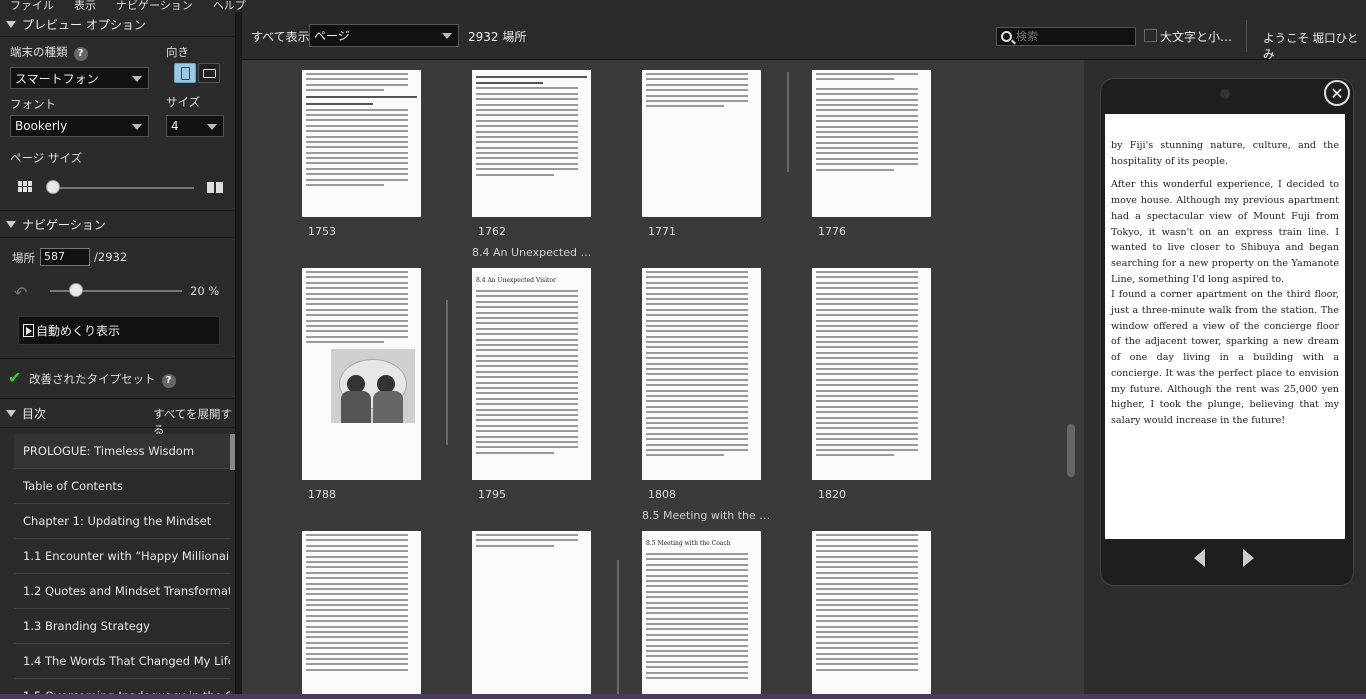 Image resolution: width=1366 pixels, height=699 pixels. I want to click on device-type-label: 端末の種類?, so click(49, 52).